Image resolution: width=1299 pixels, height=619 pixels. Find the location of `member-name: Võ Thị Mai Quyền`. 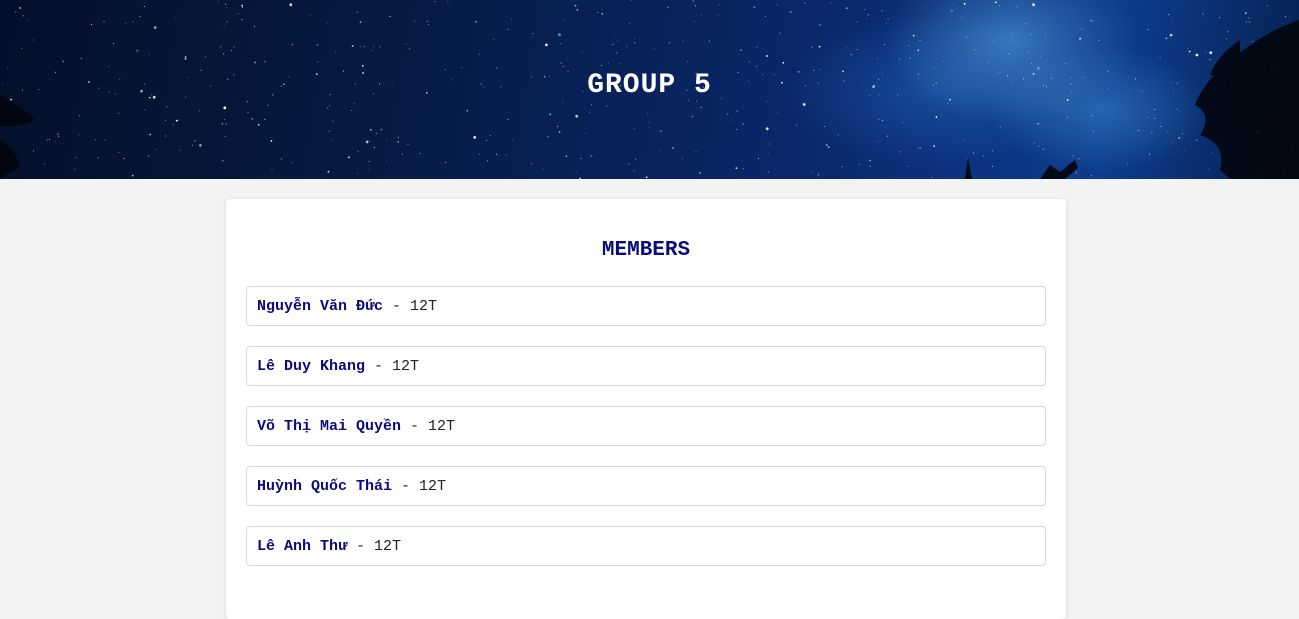

member-name: Võ Thị Mai Quyền is located at coordinates (329, 426).